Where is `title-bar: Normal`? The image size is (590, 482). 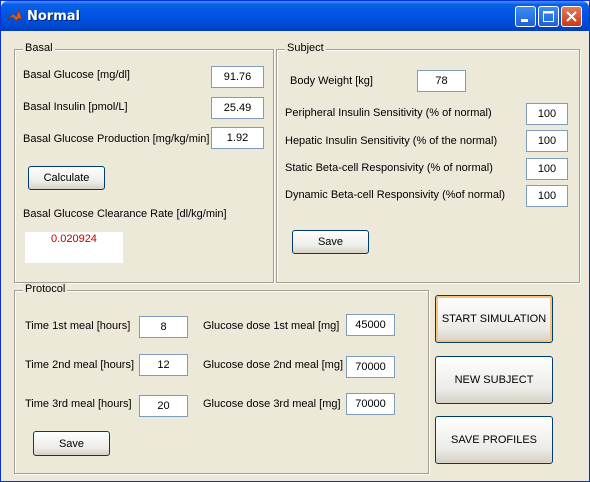 title-bar: Normal is located at coordinates (295, 16).